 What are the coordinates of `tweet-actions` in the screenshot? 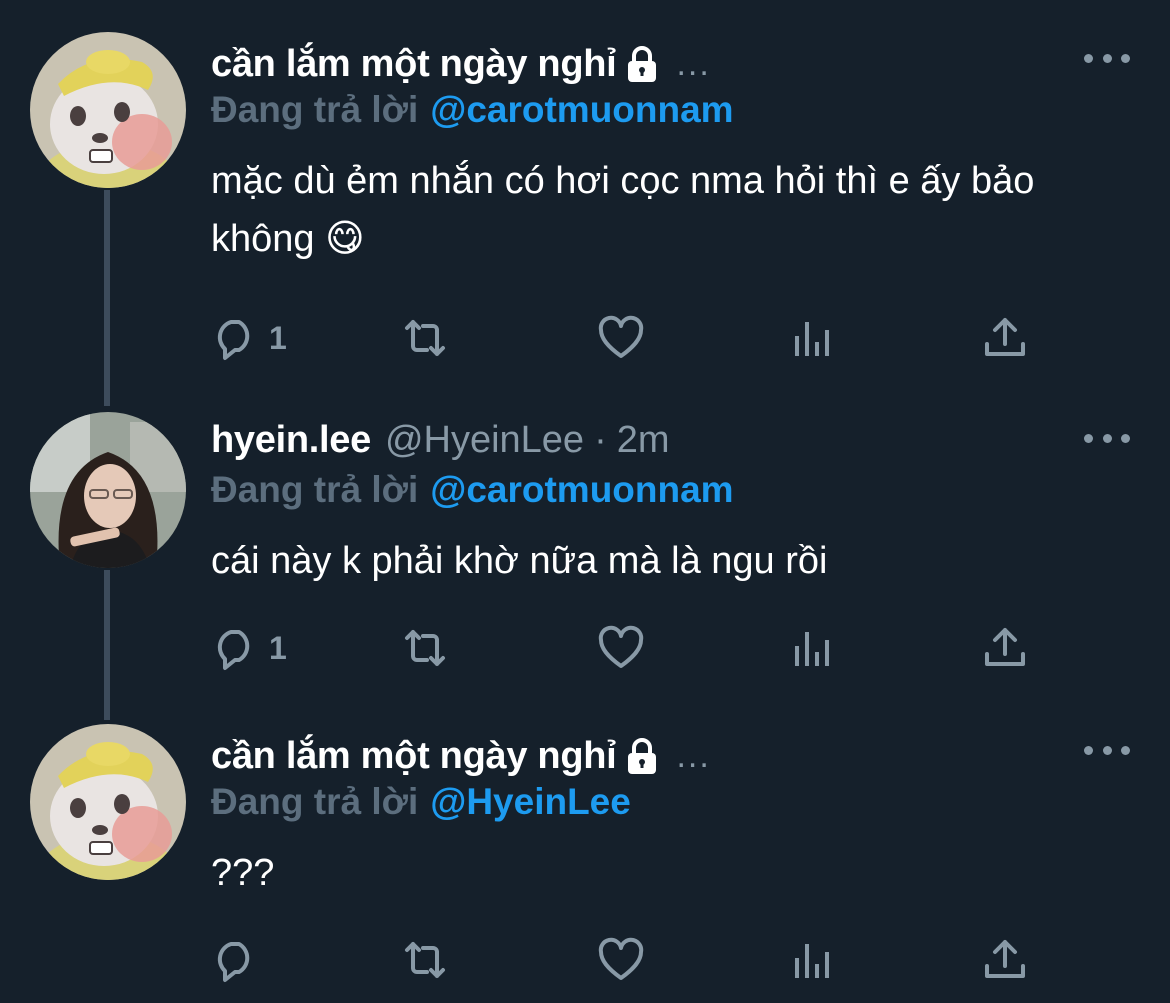 It's located at (631, 960).